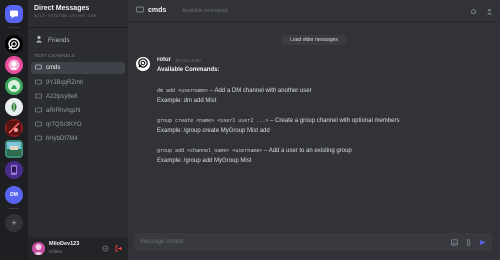 Image resolution: width=500 pixels, height=260 pixels. I want to click on command-example: Example: /group add MyGroup Mist, so click(204, 161).